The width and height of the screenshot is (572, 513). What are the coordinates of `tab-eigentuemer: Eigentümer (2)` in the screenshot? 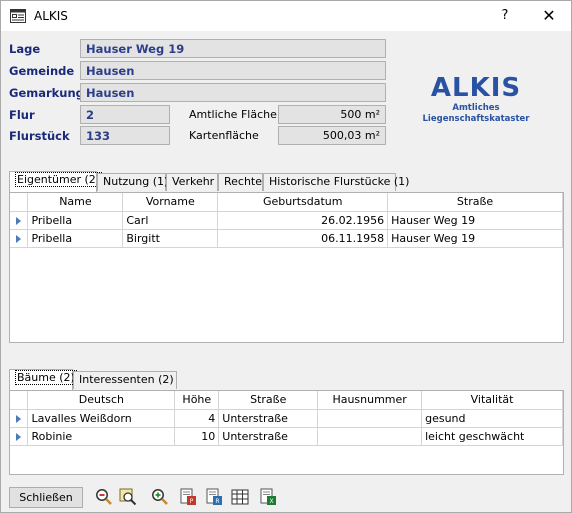 It's located at (56, 181).